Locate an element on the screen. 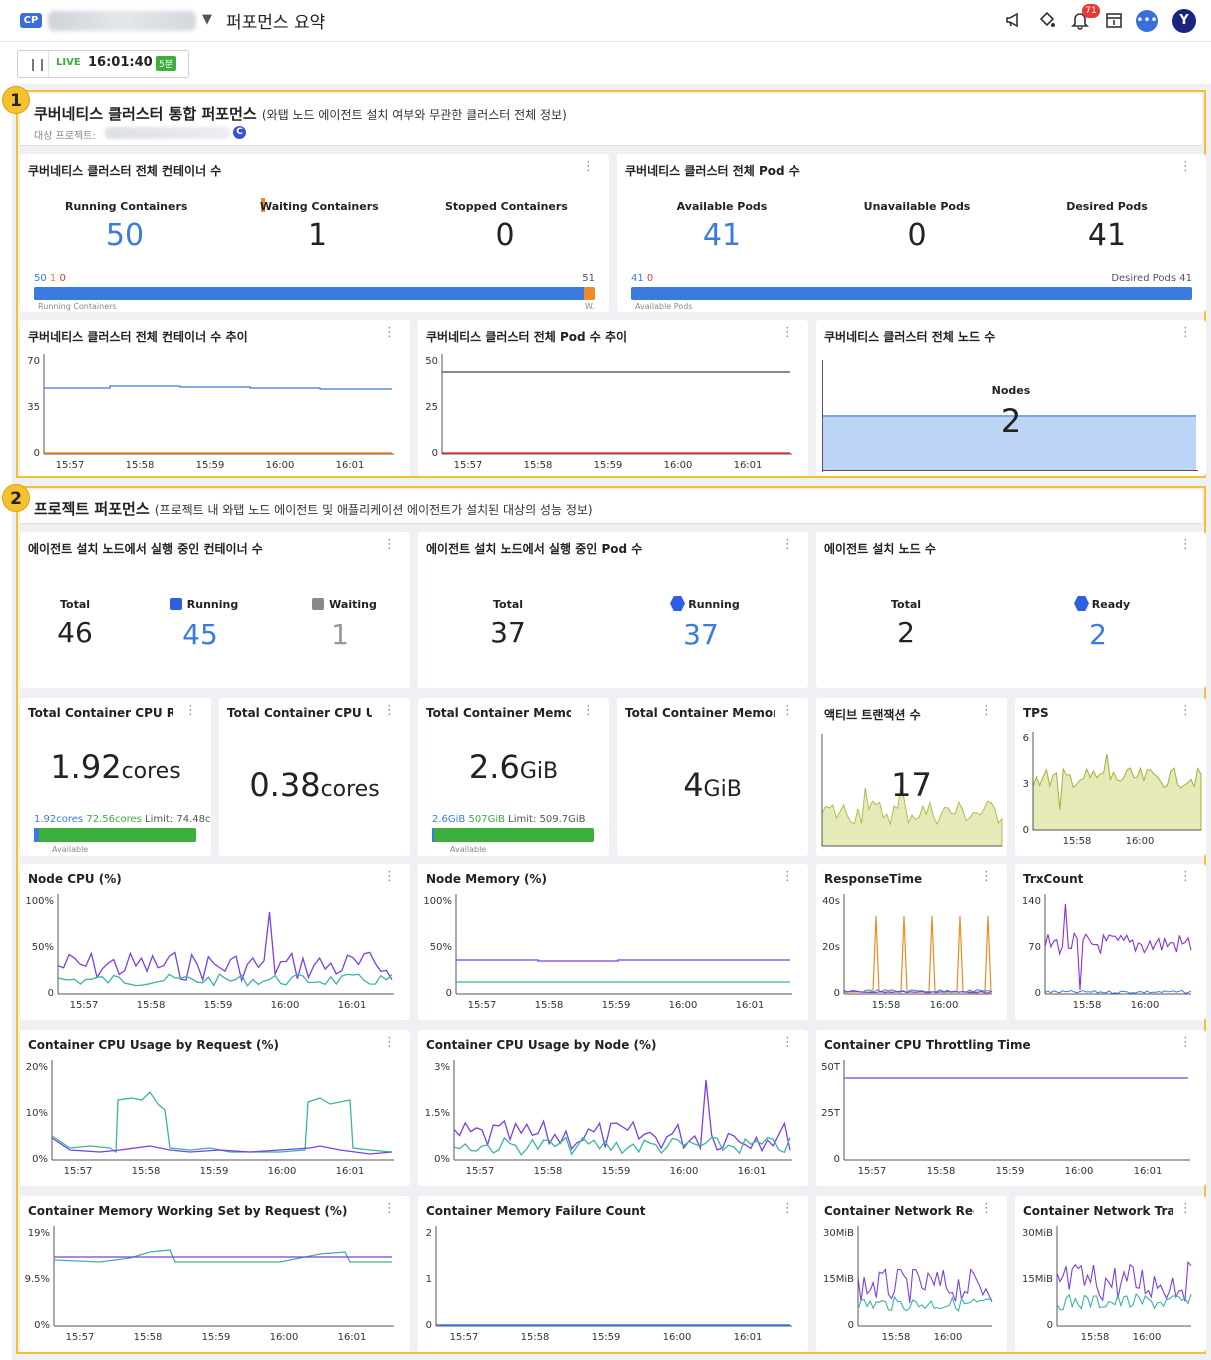 The image size is (1211, 1360). x-tick-label: 16:01 is located at coordinates (350, 1171).